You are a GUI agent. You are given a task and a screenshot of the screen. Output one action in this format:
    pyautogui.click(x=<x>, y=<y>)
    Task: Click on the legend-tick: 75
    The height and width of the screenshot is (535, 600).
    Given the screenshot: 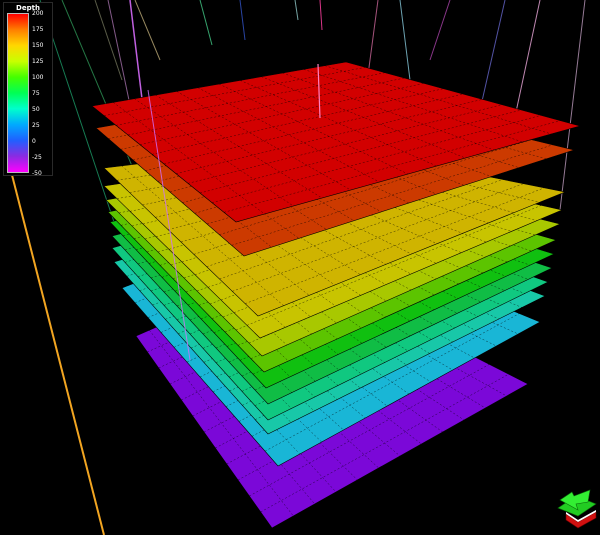 What is the action you would take?
    pyautogui.click(x=36, y=93)
    